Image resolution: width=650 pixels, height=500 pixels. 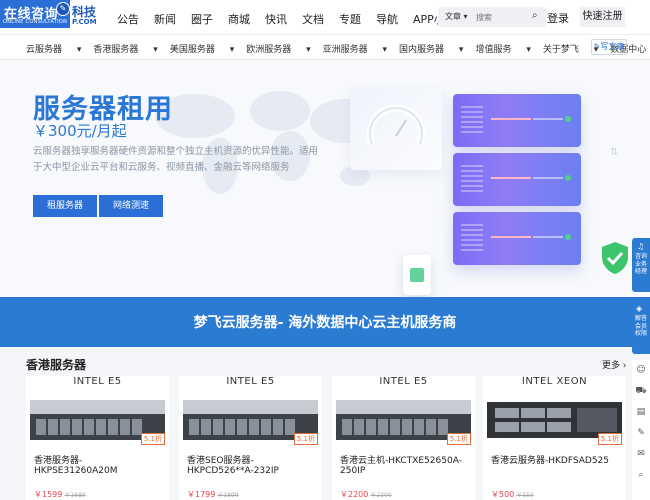 I want to click on search-box: 文章 ▾ ⌕, so click(x=492, y=17).